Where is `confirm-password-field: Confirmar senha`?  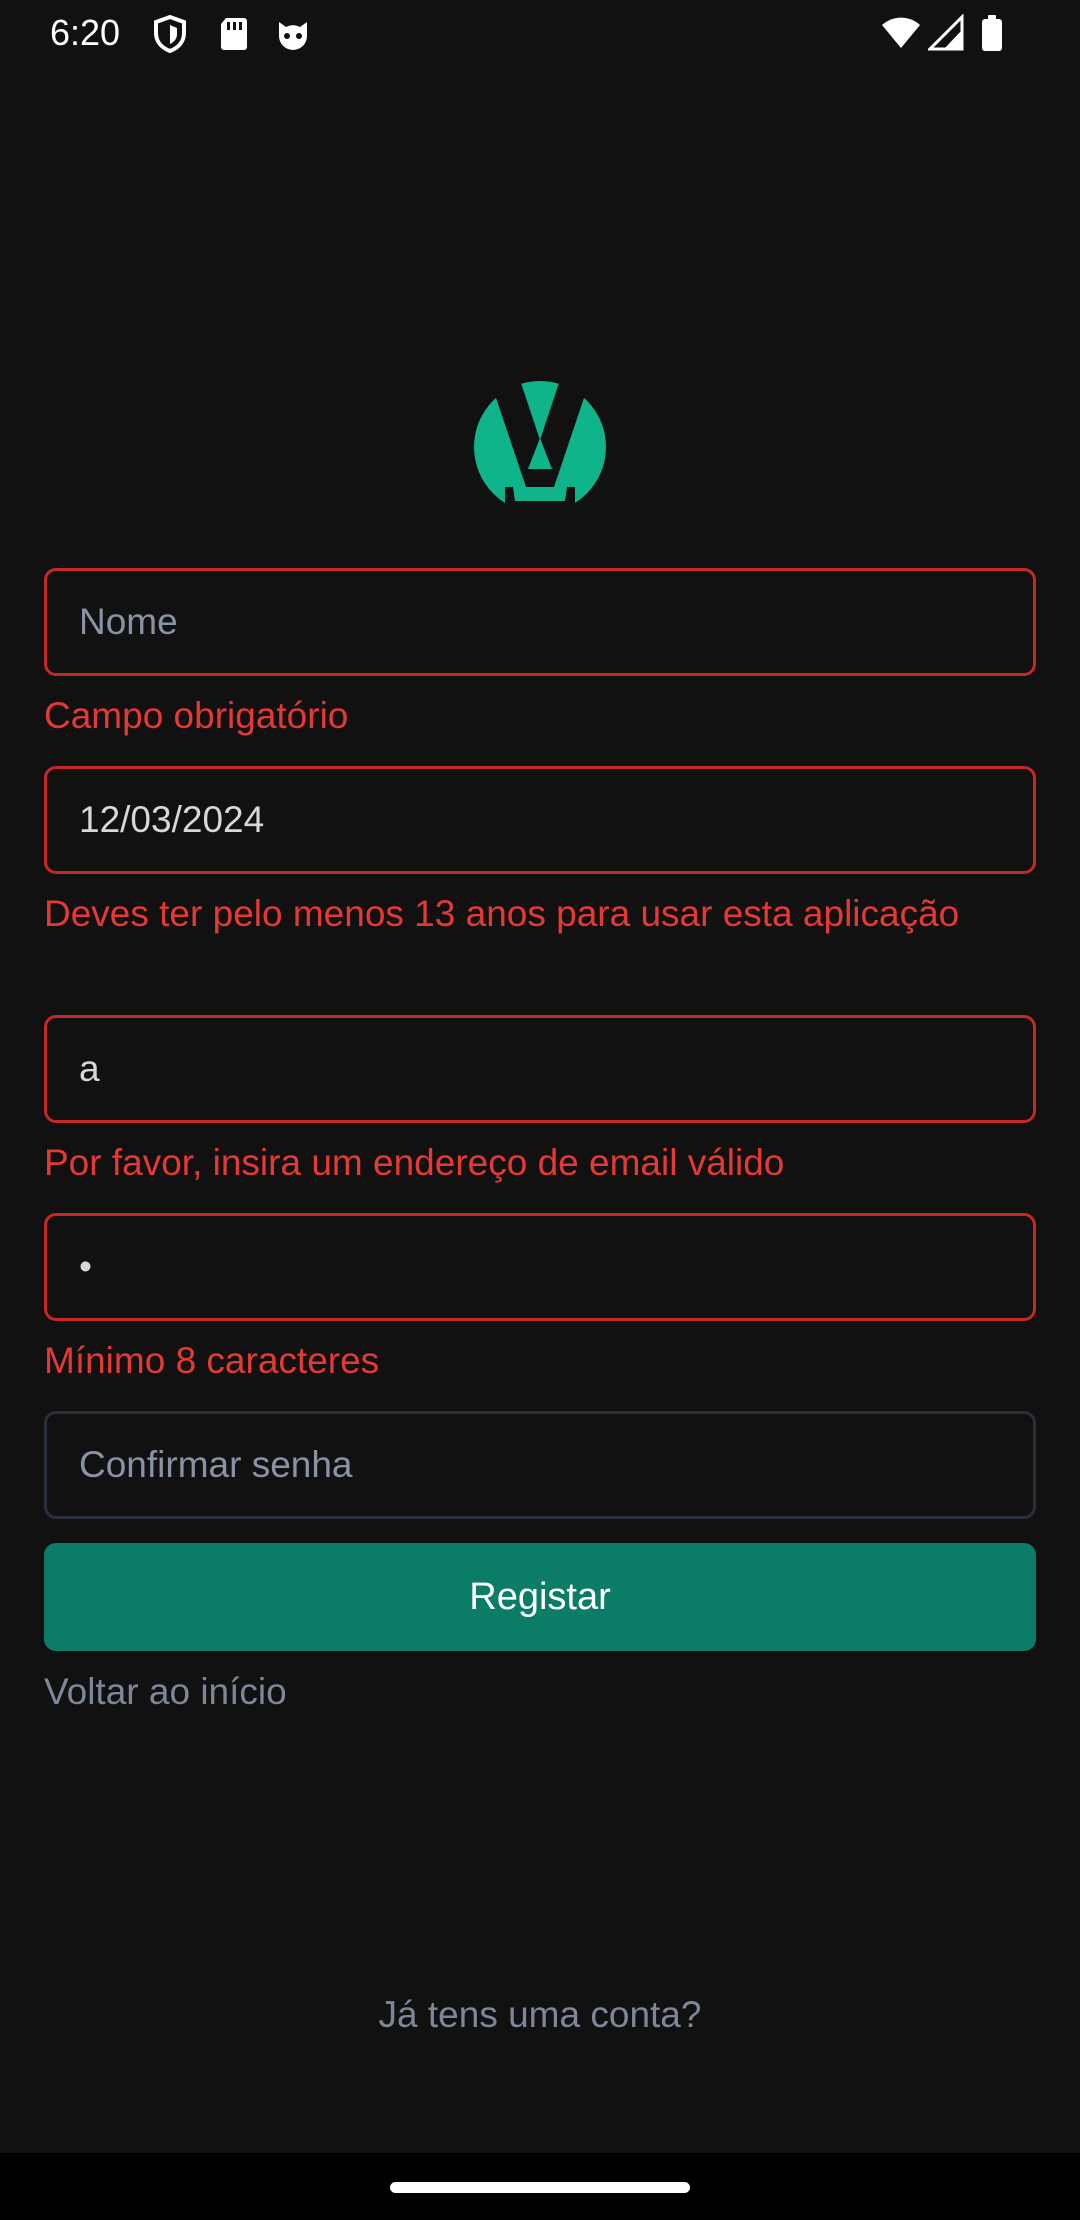
confirm-password-field: Confirmar senha is located at coordinates (540, 1465).